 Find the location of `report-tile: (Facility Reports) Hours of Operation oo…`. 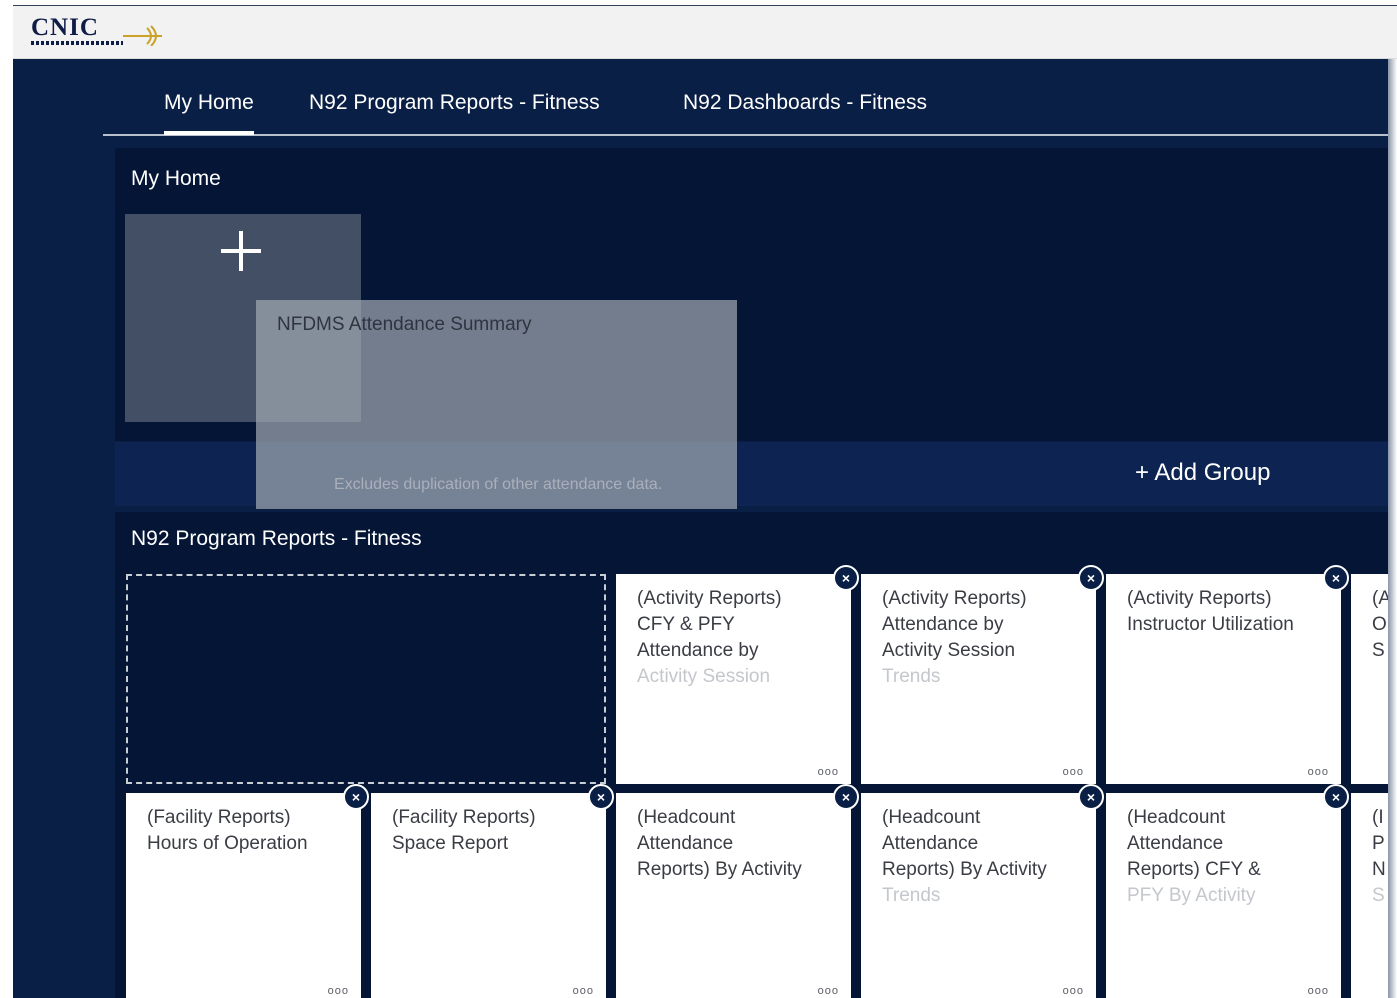

report-tile: (Facility Reports) Hours of Operation oo… is located at coordinates (247, 891).